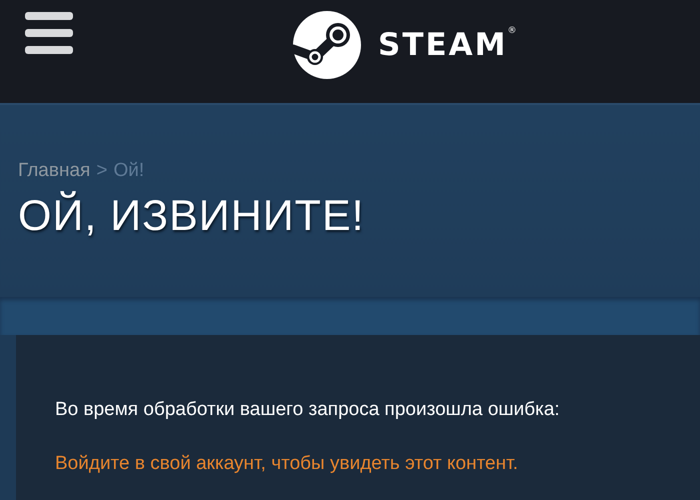 This screenshot has width=700, height=500. Describe the element at coordinates (128, 171) in the screenshot. I see `breadcrumb-current: Ой!` at that location.